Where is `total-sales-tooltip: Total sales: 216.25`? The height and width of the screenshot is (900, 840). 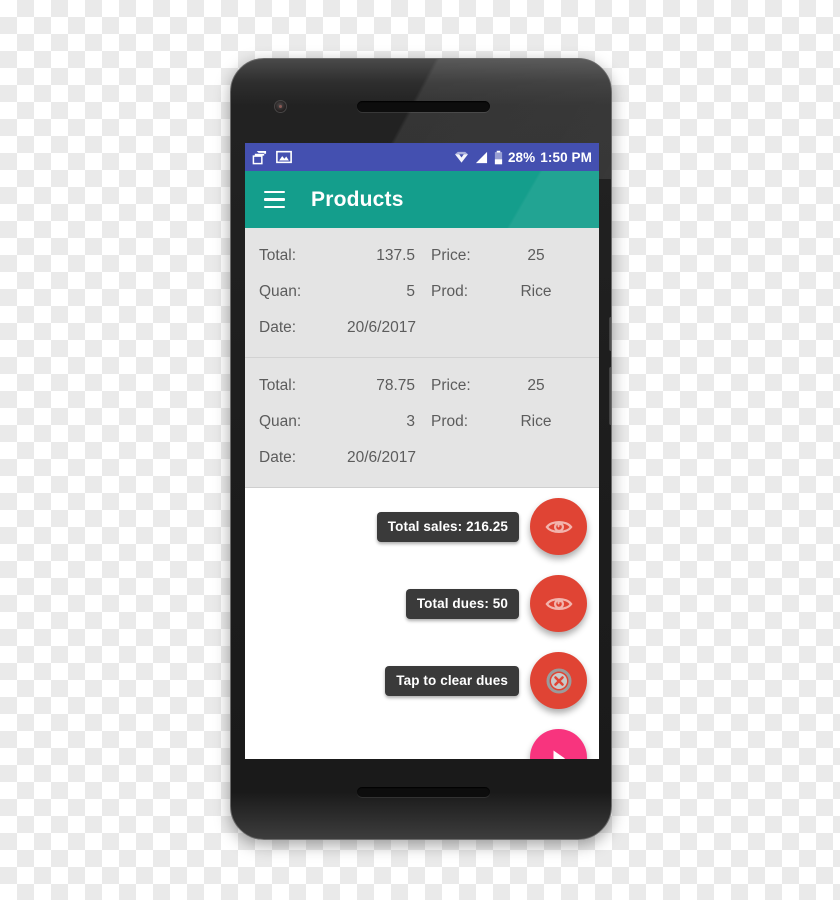 total-sales-tooltip: Total sales: 216.25 is located at coordinates (447, 526).